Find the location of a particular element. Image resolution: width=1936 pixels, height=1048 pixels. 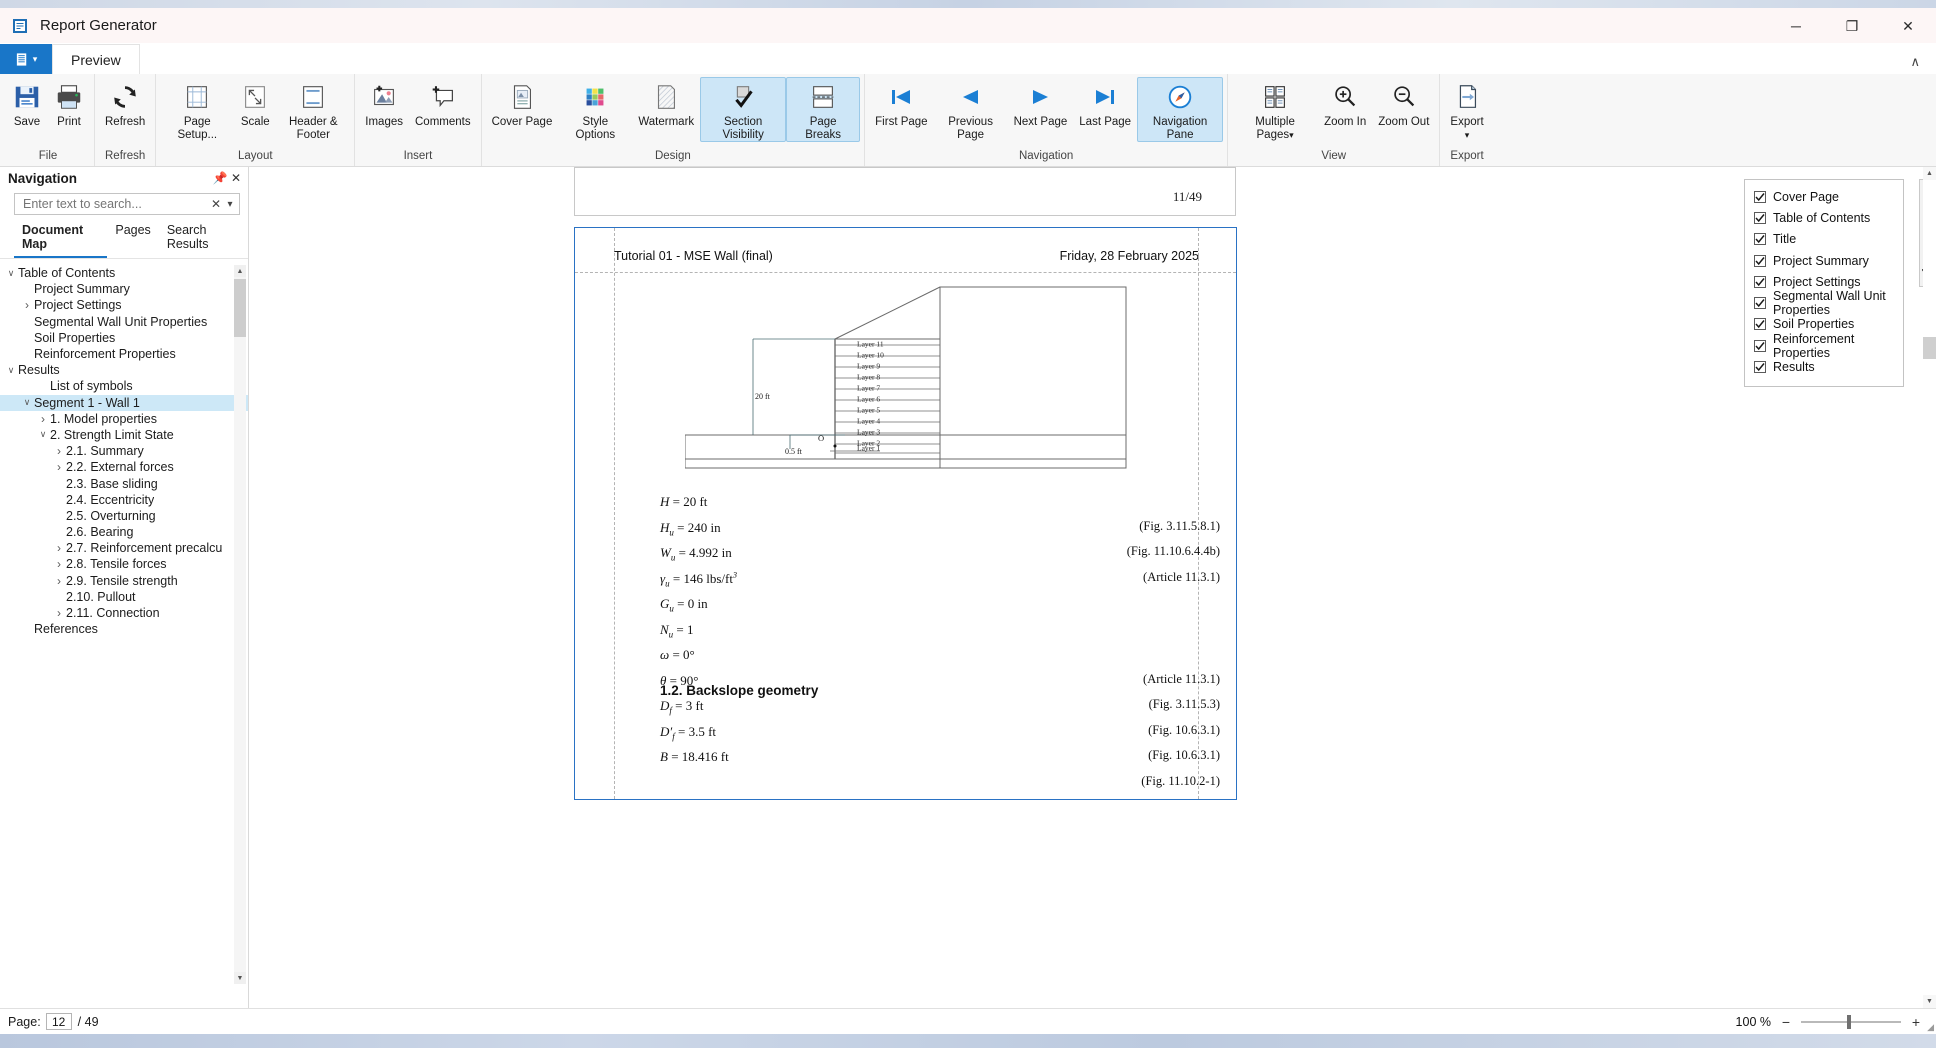

save-button: Save is located at coordinates (27, 103).